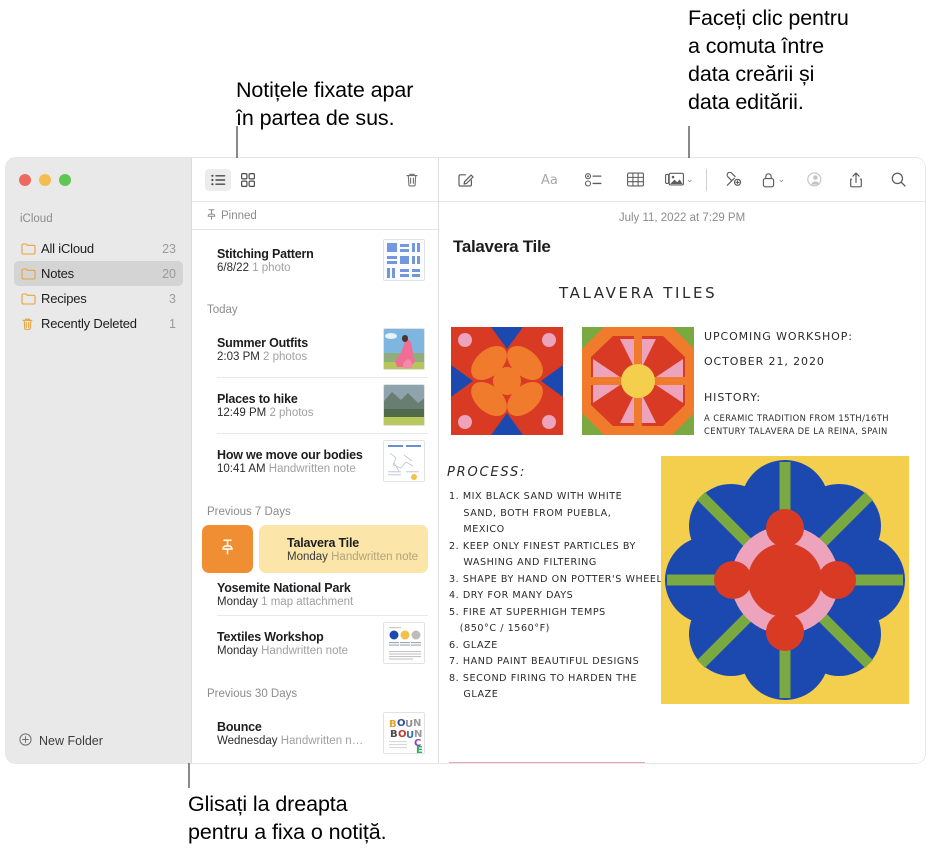  I want to click on gallery-view-button, so click(248, 180).